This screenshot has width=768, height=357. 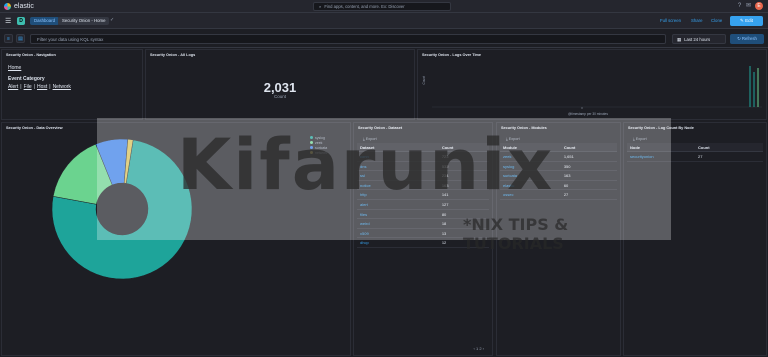 I want to click on share-link: Share, so click(x=696, y=20).